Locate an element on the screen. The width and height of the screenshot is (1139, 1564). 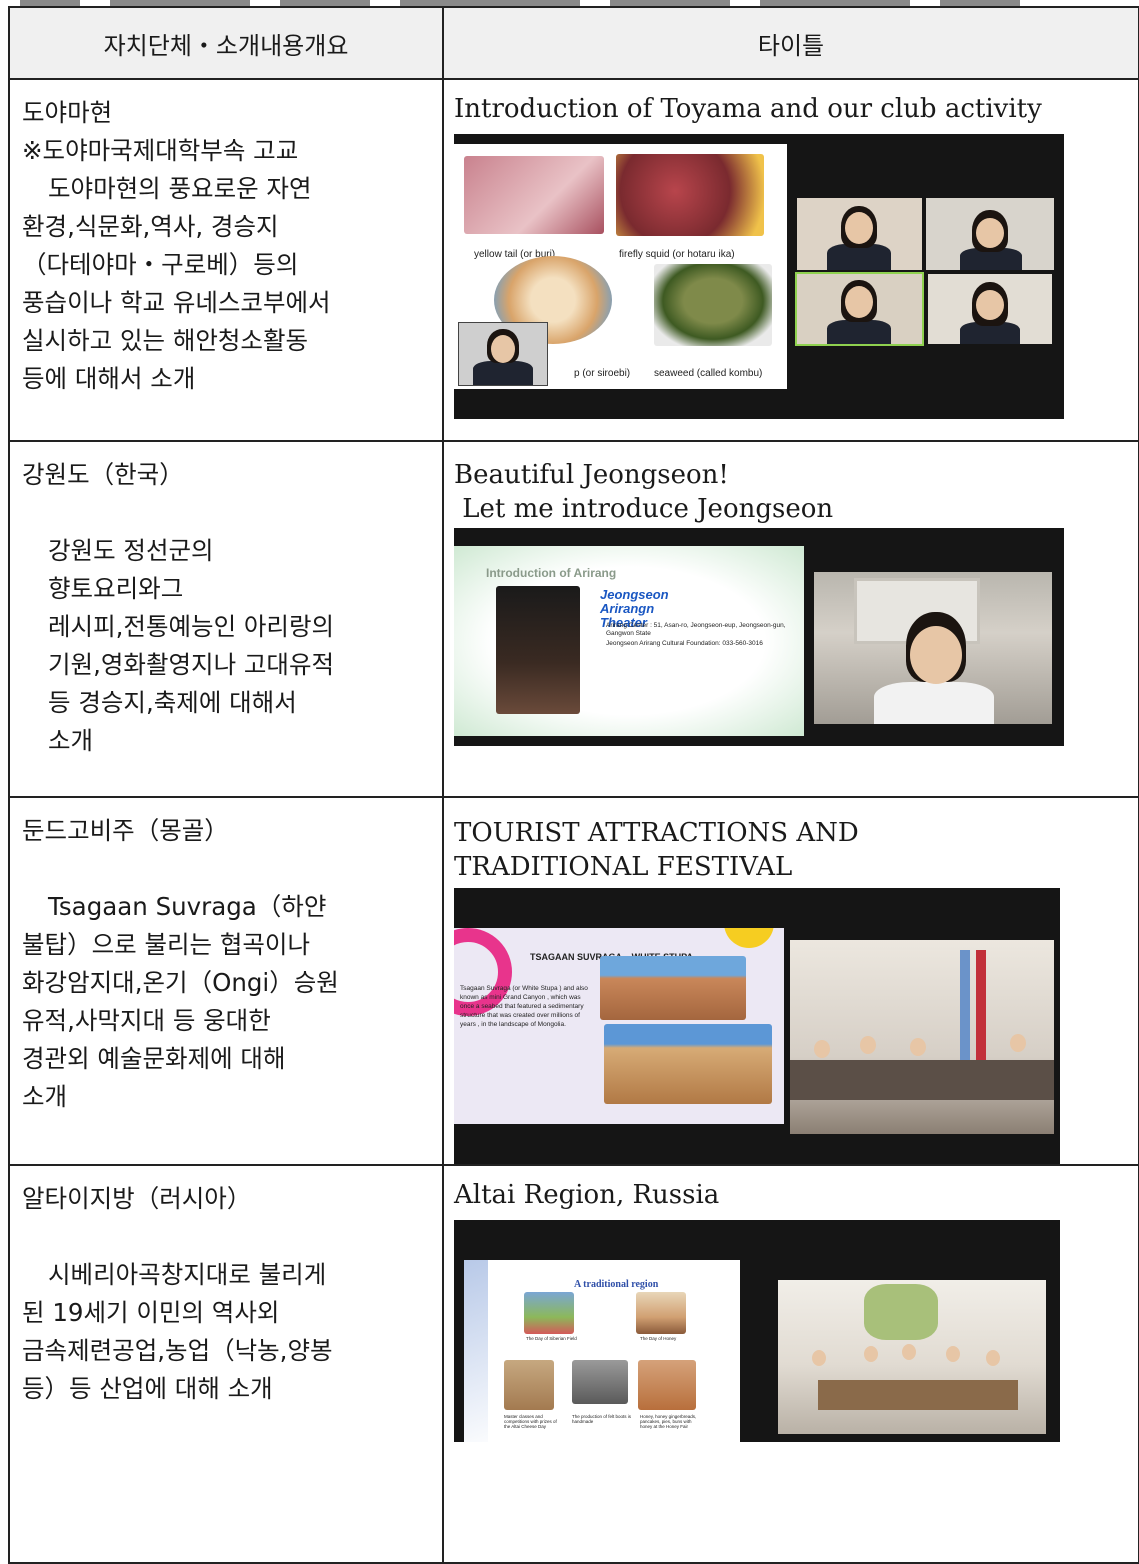
honey-day-photo is located at coordinates (661, 1313).